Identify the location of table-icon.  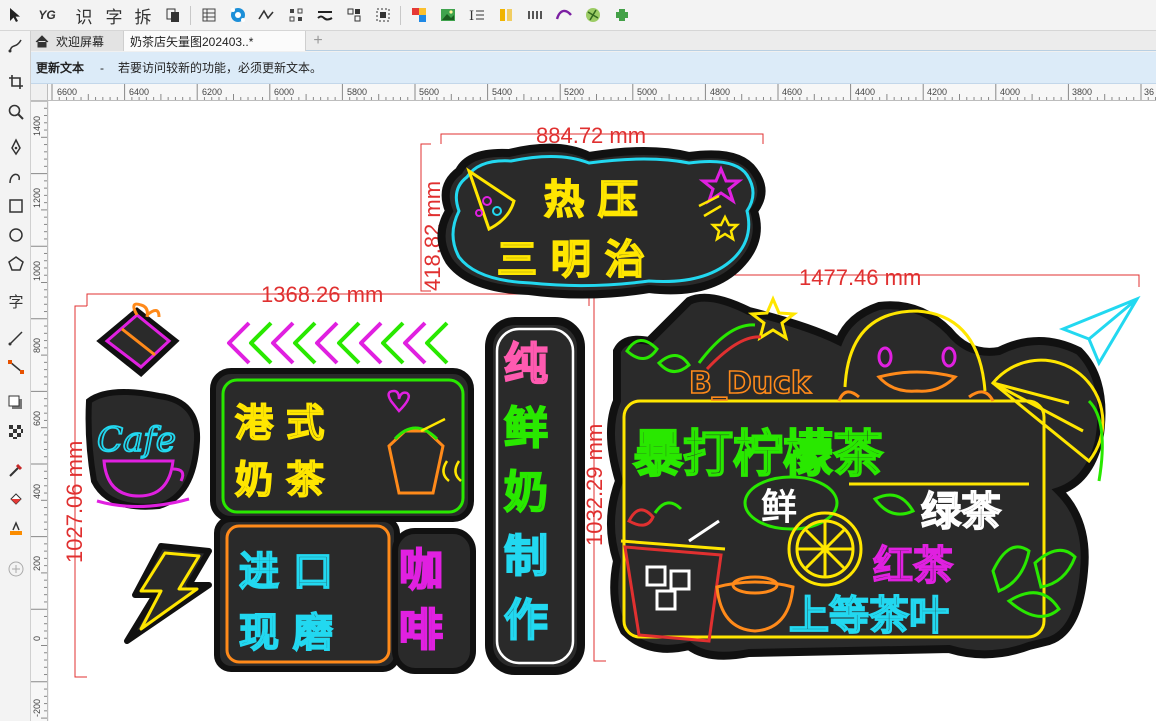
(209, 15).